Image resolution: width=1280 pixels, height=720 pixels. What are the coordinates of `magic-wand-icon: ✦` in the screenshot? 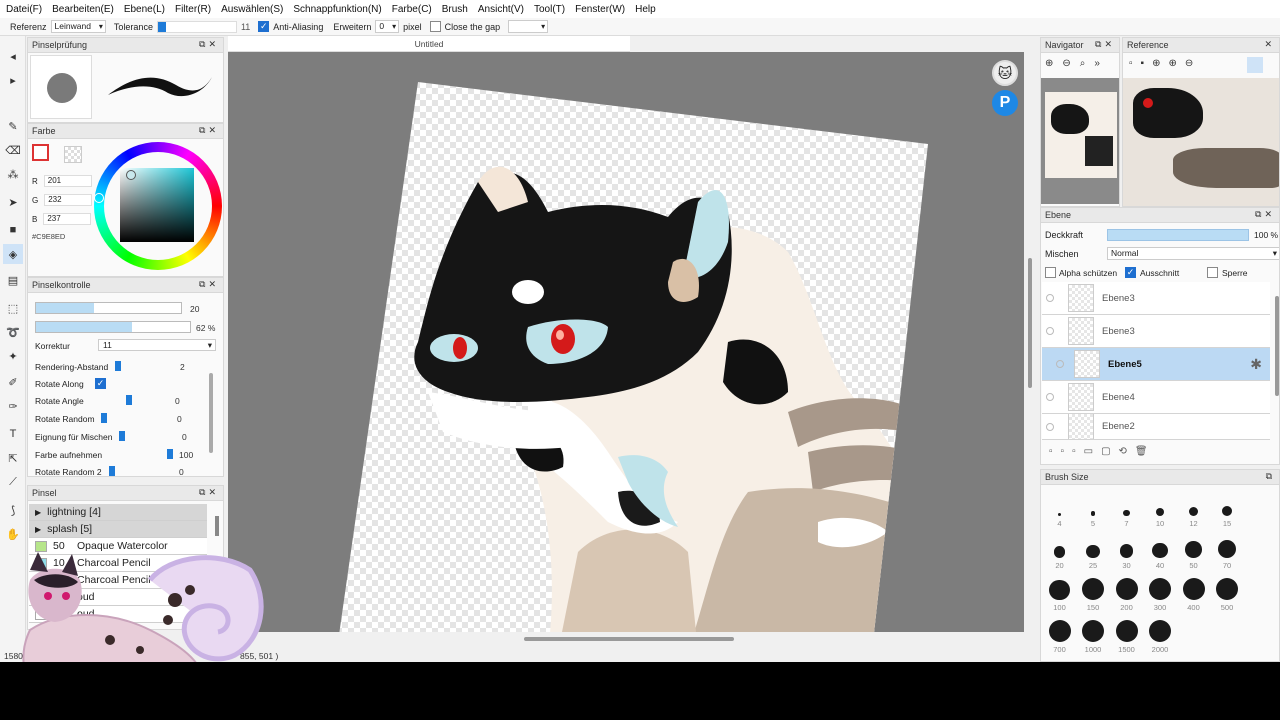 It's located at (13, 356).